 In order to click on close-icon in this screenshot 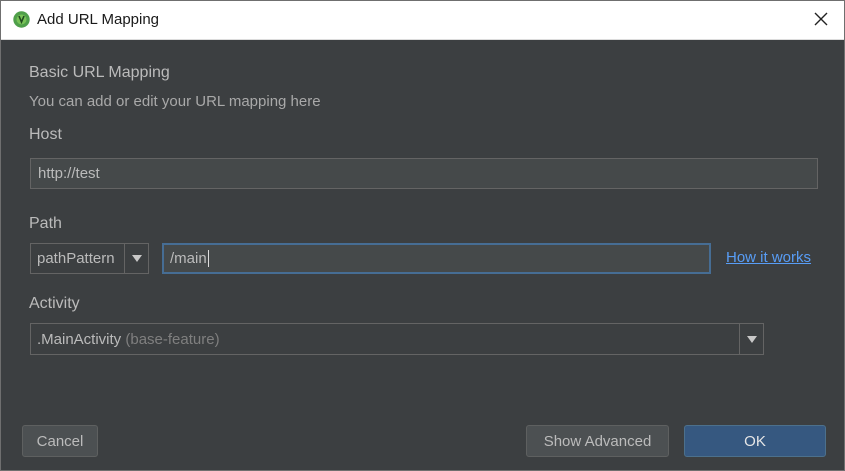, I will do `click(821, 20)`.